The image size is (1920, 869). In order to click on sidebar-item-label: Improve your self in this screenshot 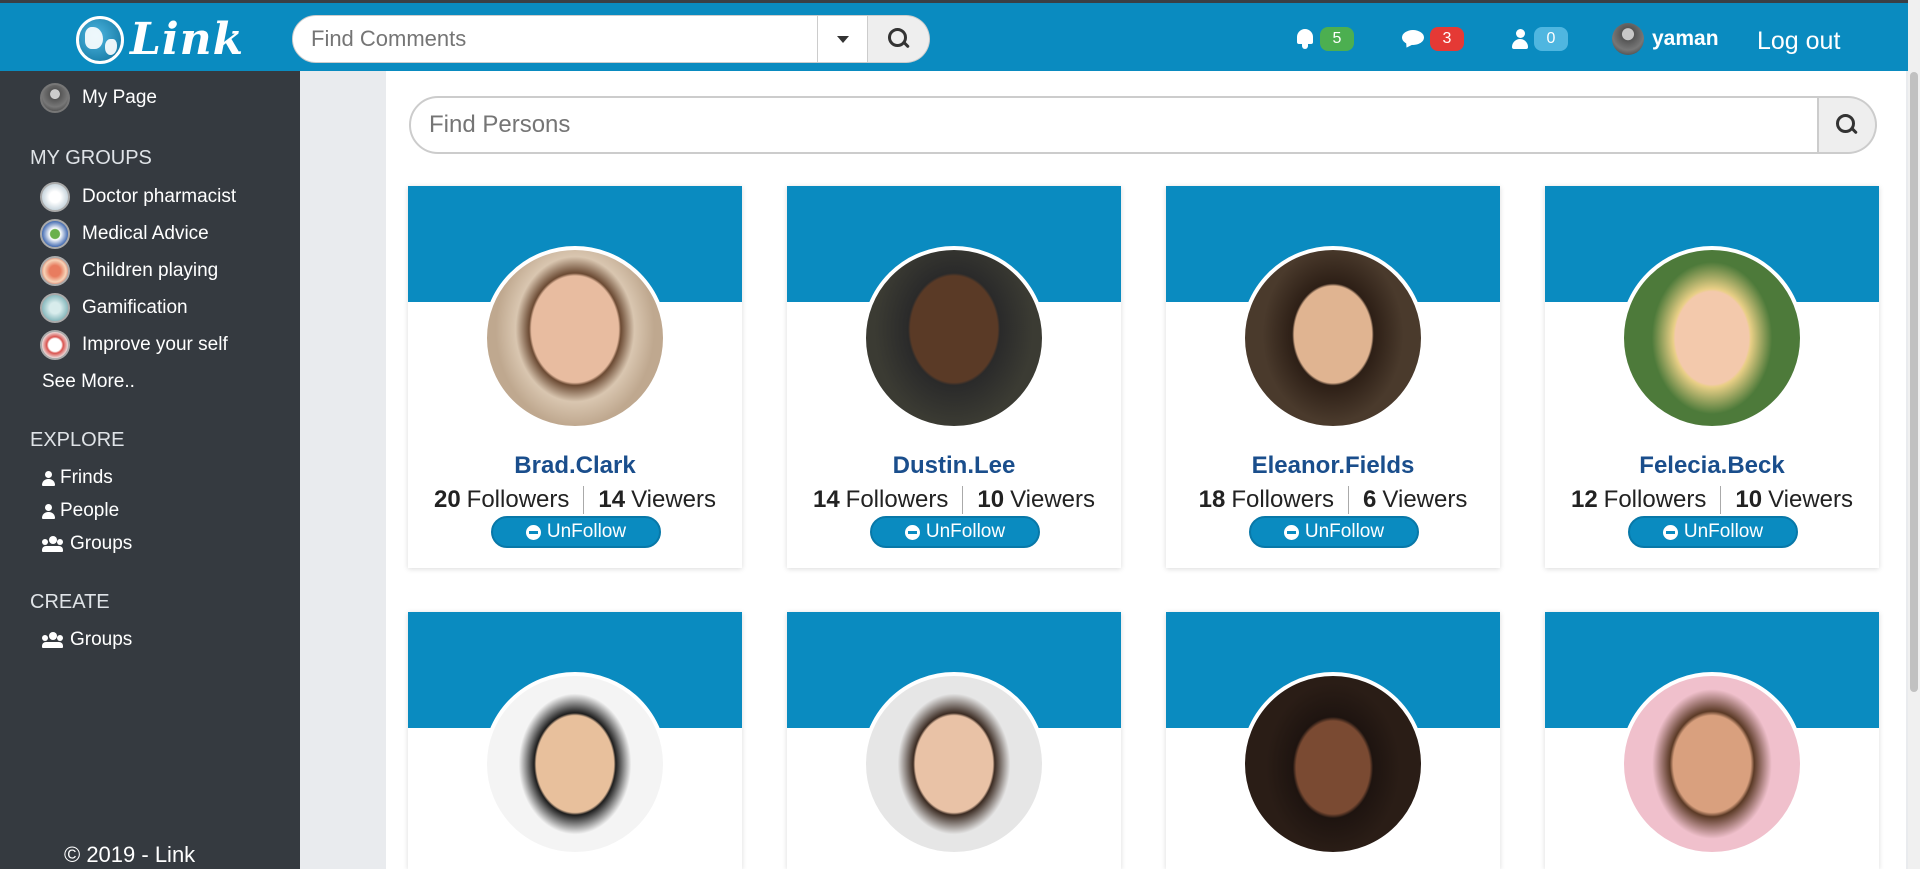, I will do `click(155, 344)`.